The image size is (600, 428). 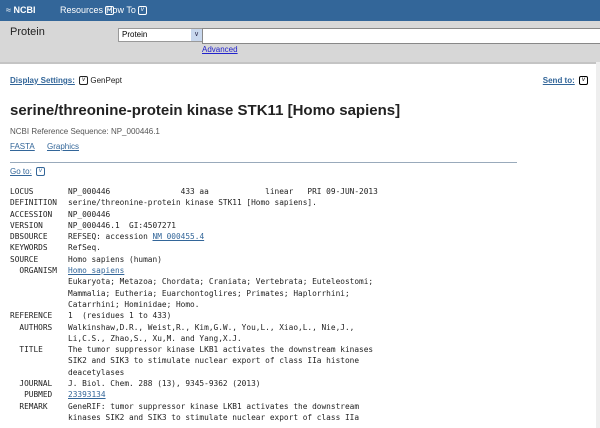 What do you see at coordinates (26, 350) in the screenshot?
I see `record-field-label: TITLE` at bounding box center [26, 350].